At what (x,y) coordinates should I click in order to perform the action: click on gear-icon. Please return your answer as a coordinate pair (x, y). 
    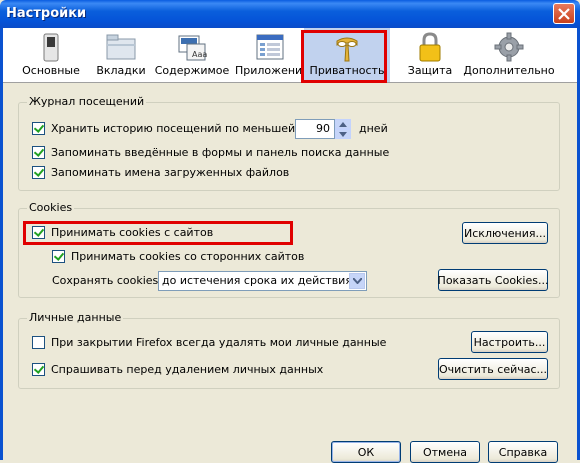
    Looking at the image, I should click on (509, 47).